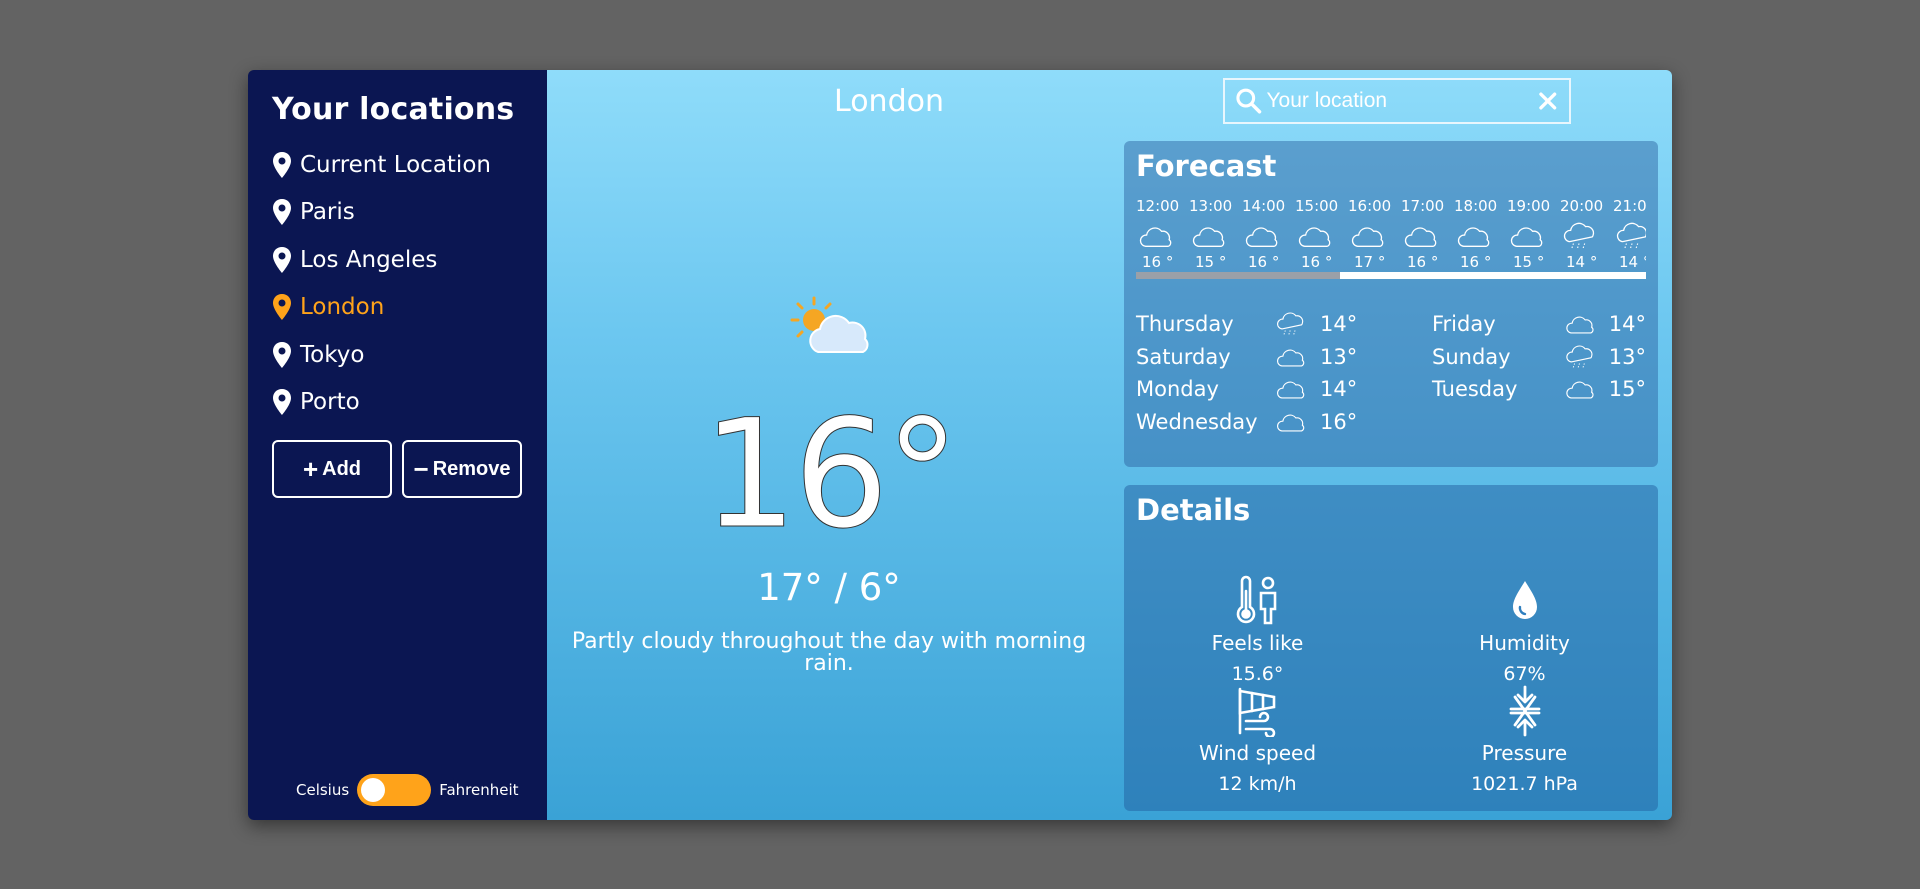 This screenshot has width=1920, height=889. I want to click on forecast-title: Forecast, so click(1206, 166).